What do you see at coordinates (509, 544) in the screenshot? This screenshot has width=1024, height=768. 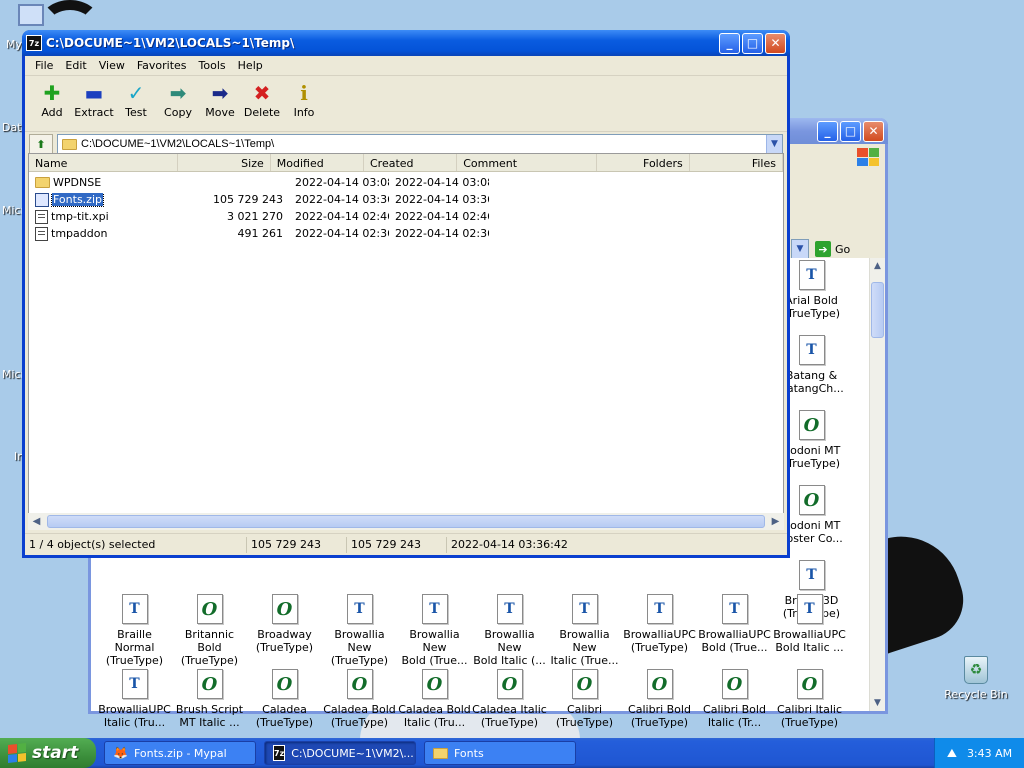 I see `status-time: 2022-04-14 03:36:42` at bounding box center [509, 544].